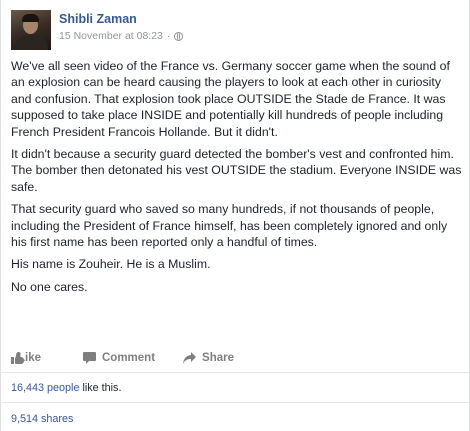  What do you see at coordinates (218, 358) in the screenshot?
I see `share-label: Share` at bounding box center [218, 358].